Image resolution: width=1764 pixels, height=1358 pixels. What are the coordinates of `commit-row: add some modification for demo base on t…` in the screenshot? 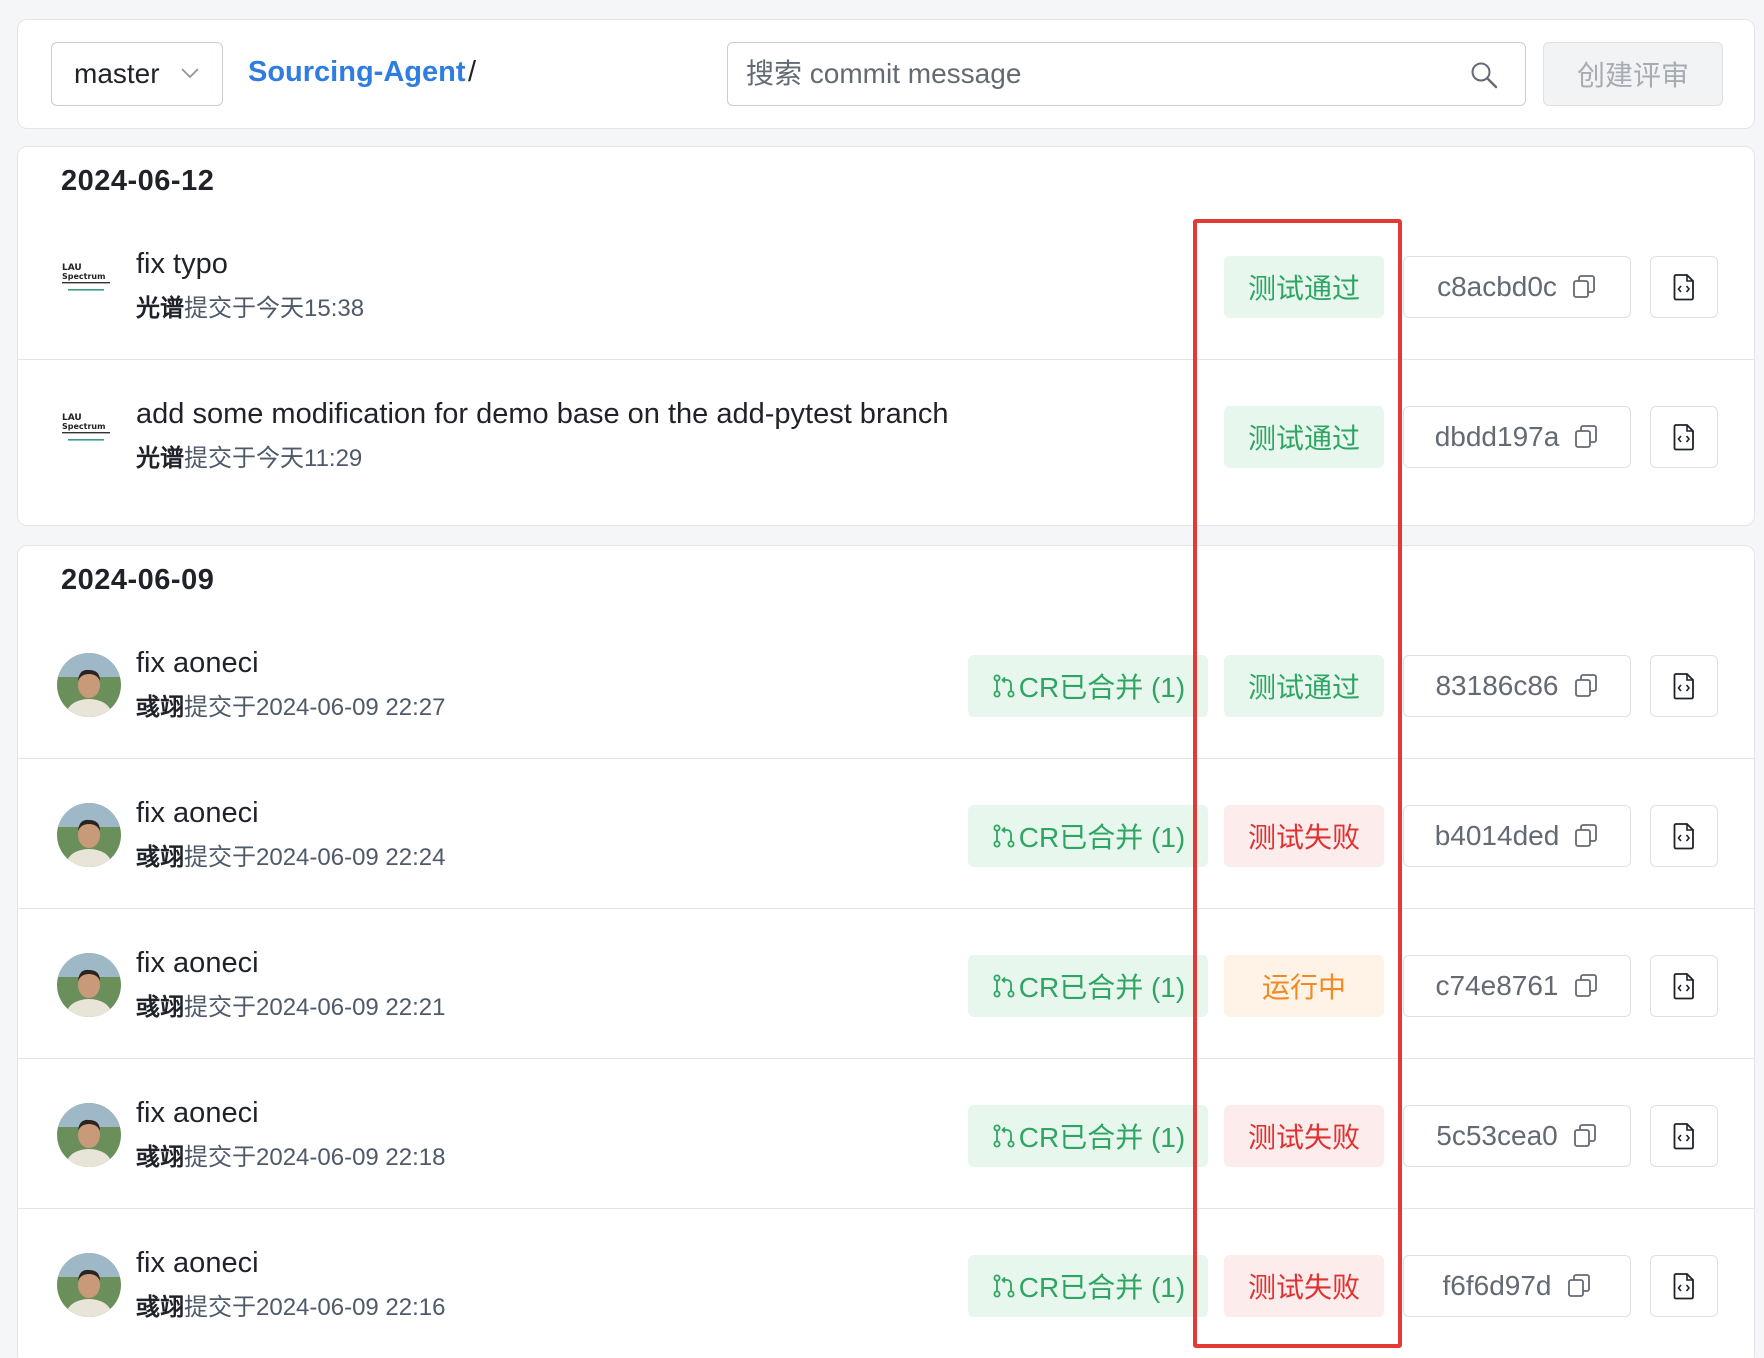 It's located at (886, 435).